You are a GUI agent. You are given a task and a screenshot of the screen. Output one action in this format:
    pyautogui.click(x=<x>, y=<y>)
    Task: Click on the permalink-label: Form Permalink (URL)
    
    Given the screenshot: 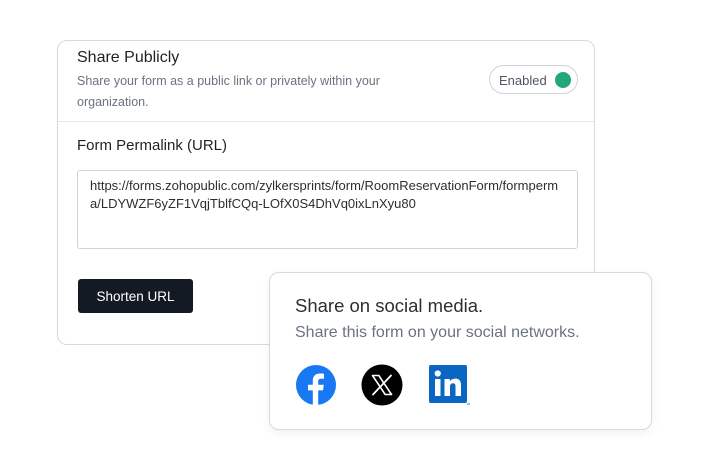 What is the action you would take?
    pyautogui.click(x=152, y=145)
    